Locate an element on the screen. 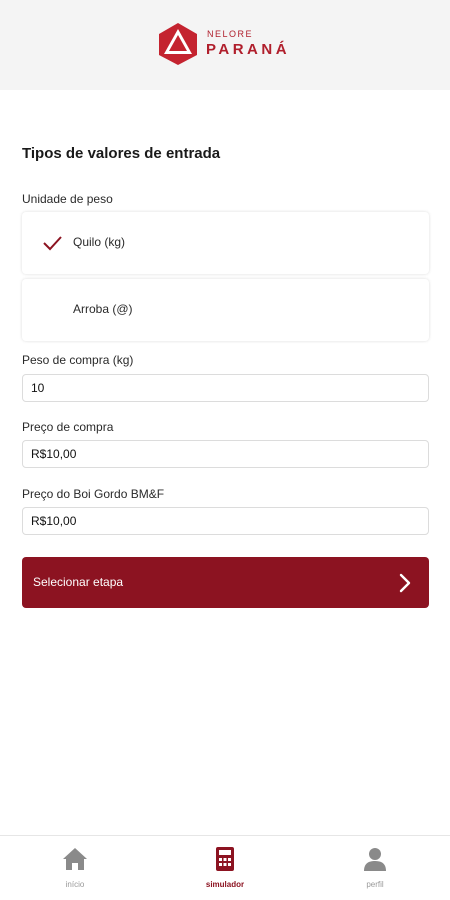 The image size is (450, 900). bottom-tab-bar: início simulador perfil is located at coordinates (225, 867).